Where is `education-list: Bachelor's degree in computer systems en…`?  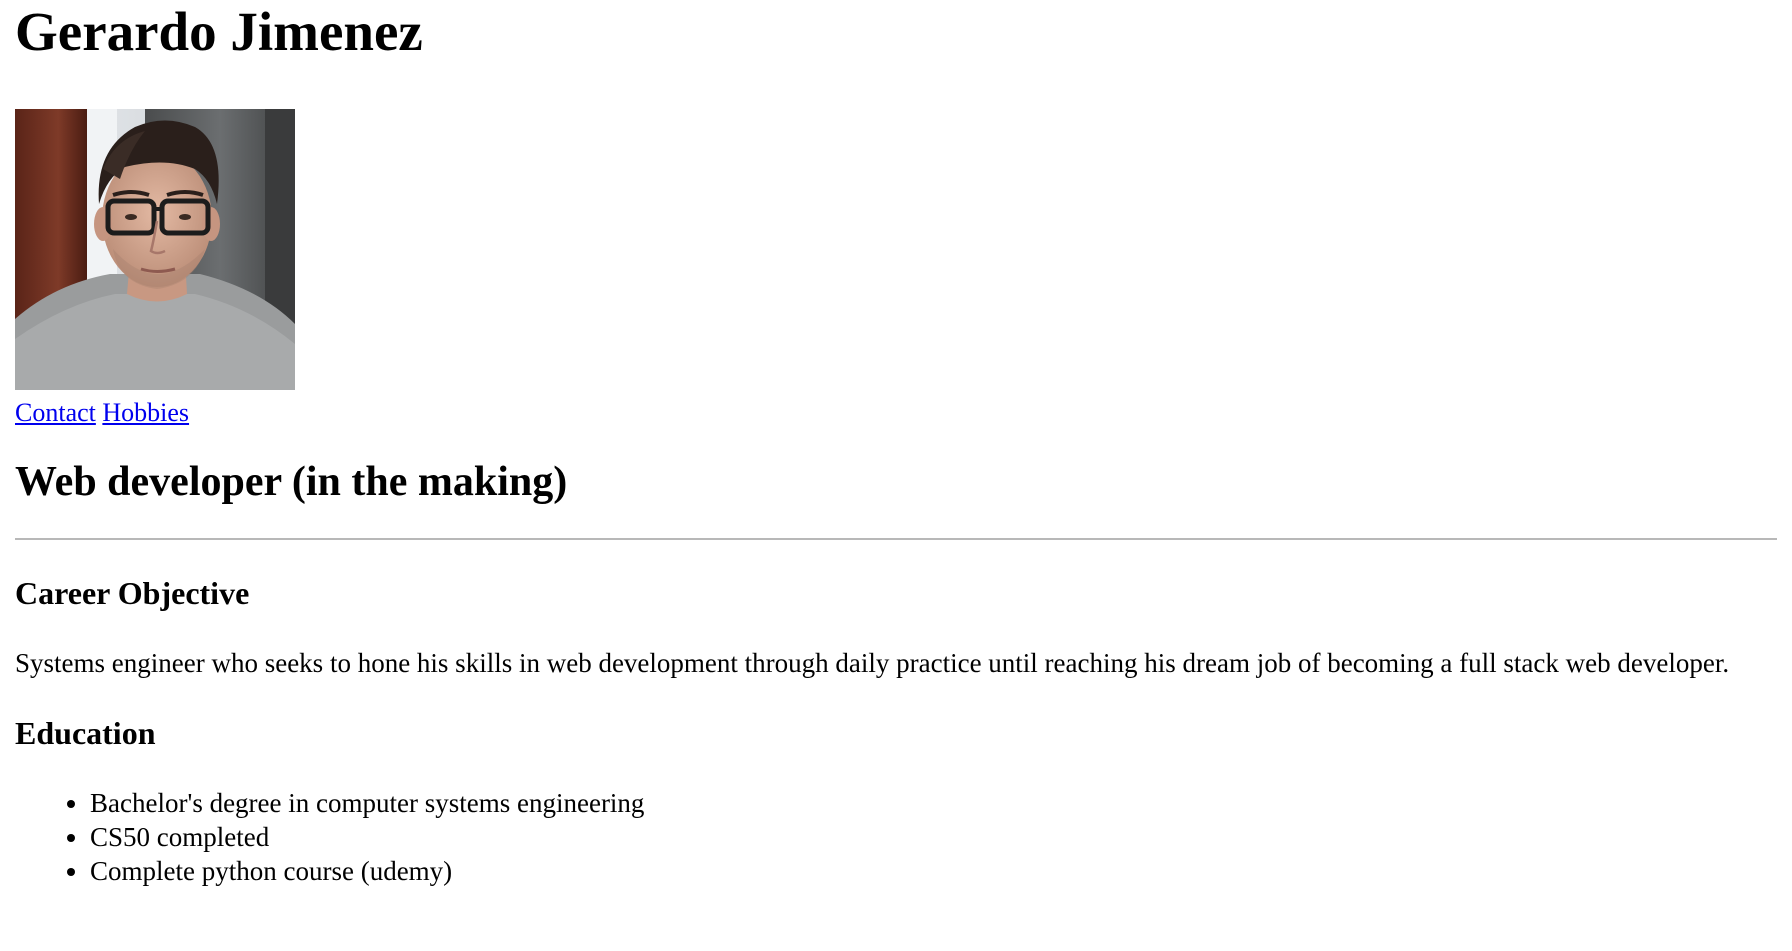
education-list: Bachelor's degree in computer systems en… is located at coordinates (896, 837).